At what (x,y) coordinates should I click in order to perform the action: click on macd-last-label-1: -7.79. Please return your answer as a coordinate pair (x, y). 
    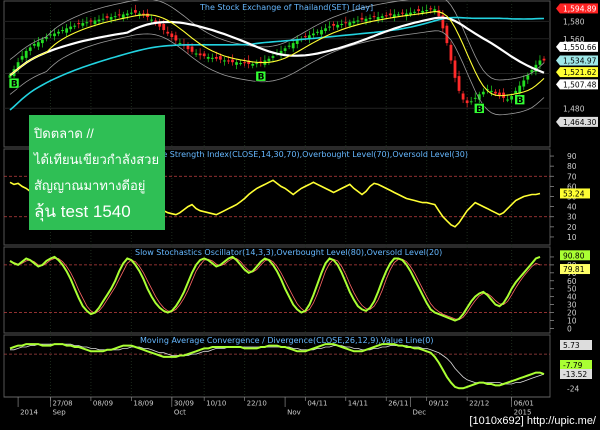
    Looking at the image, I should click on (576, 365).